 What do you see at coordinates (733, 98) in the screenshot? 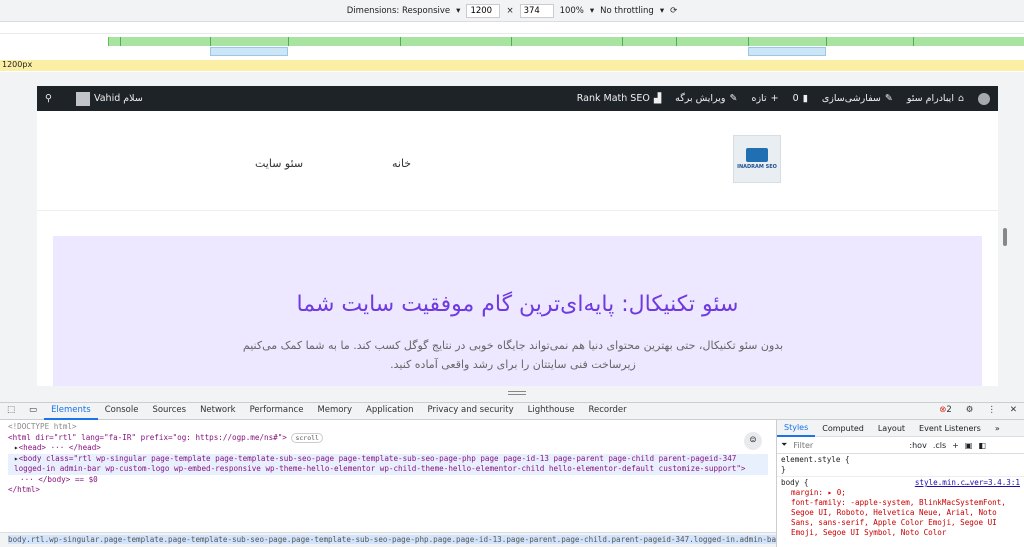
I see `pencil-icon: ✎` at bounding box center [733, 98].